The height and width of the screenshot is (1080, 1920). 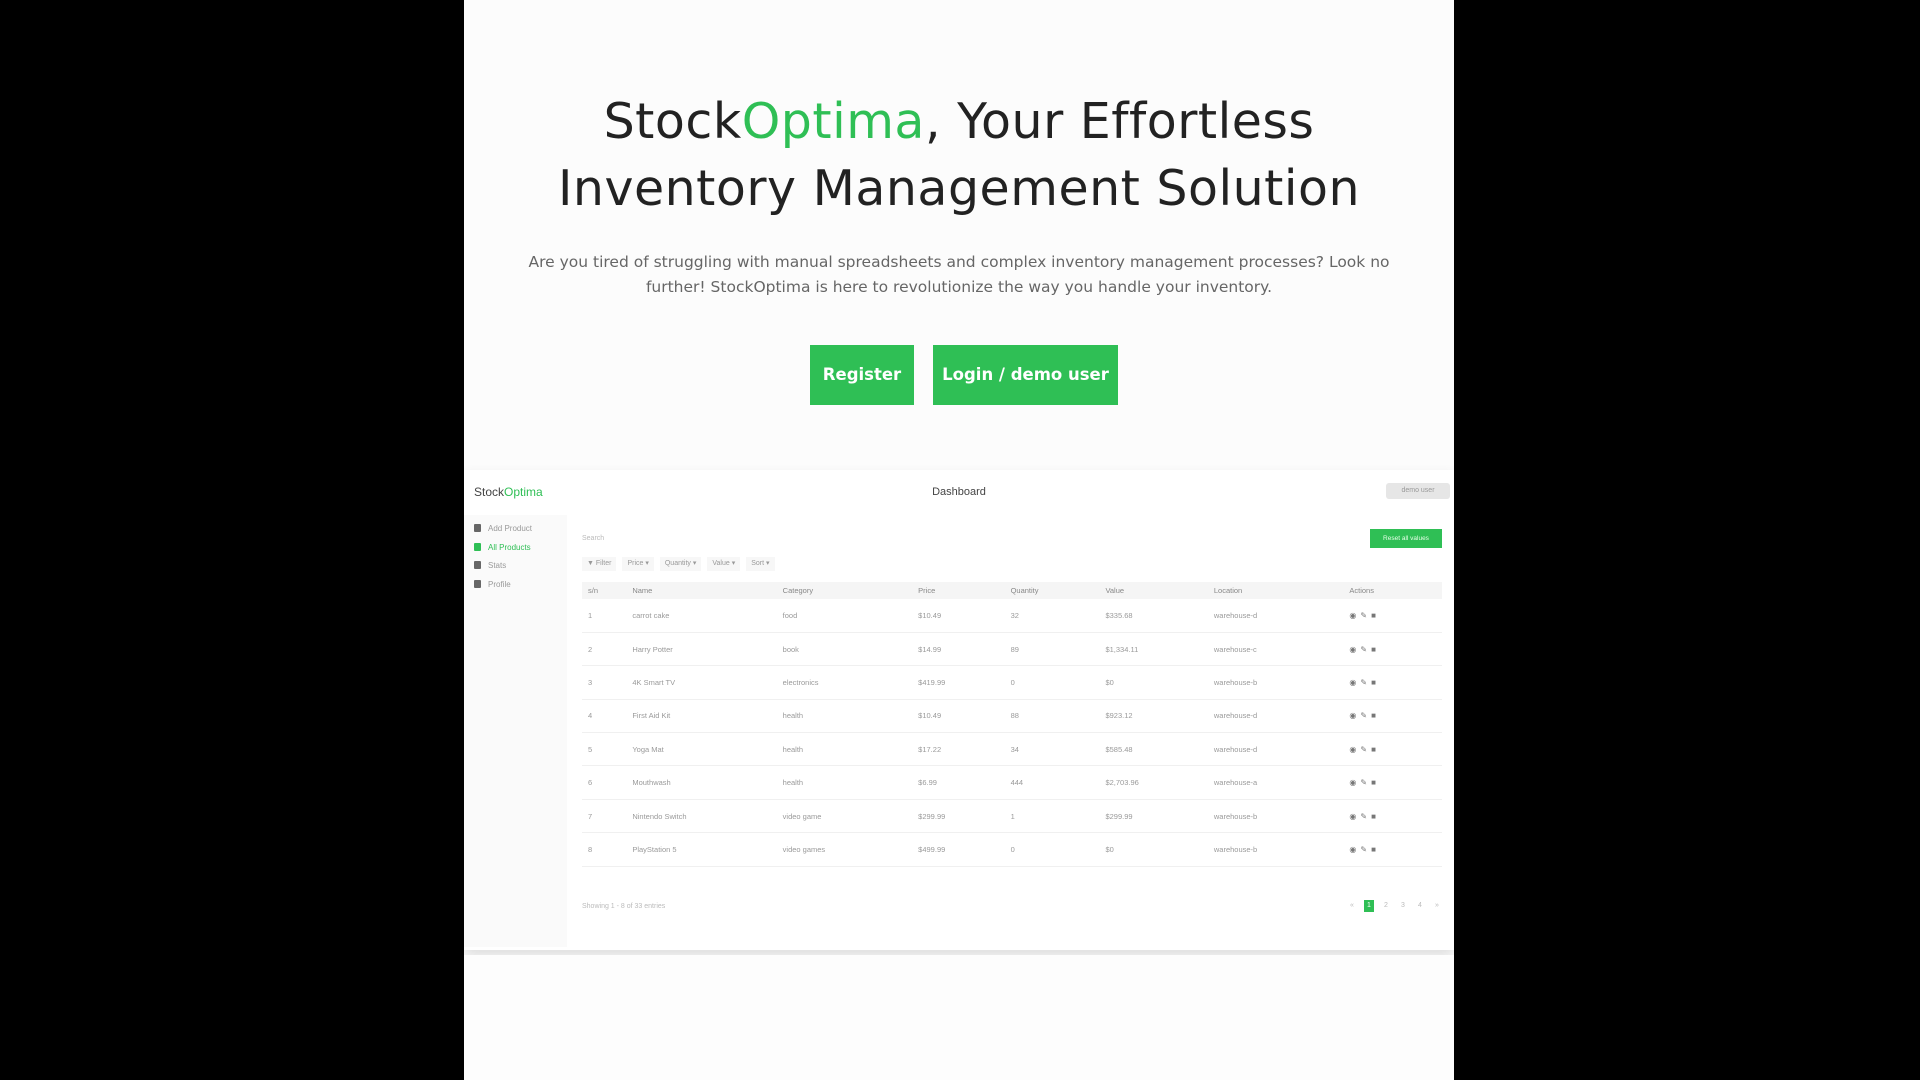 What do you see at coordinates (1420, 905) in the screenshot?
I see `preview-page-button: 4` at bounding box center [1420, 905].